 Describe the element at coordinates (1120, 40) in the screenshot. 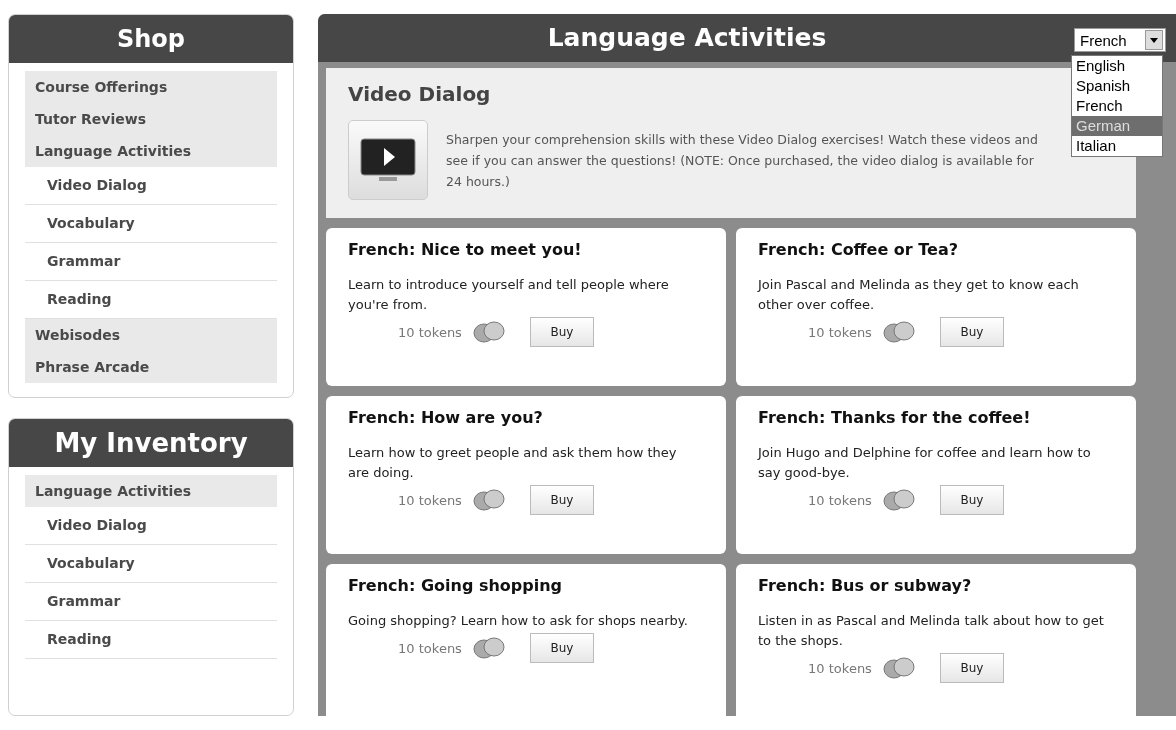

I see `language-select: French` at that location.